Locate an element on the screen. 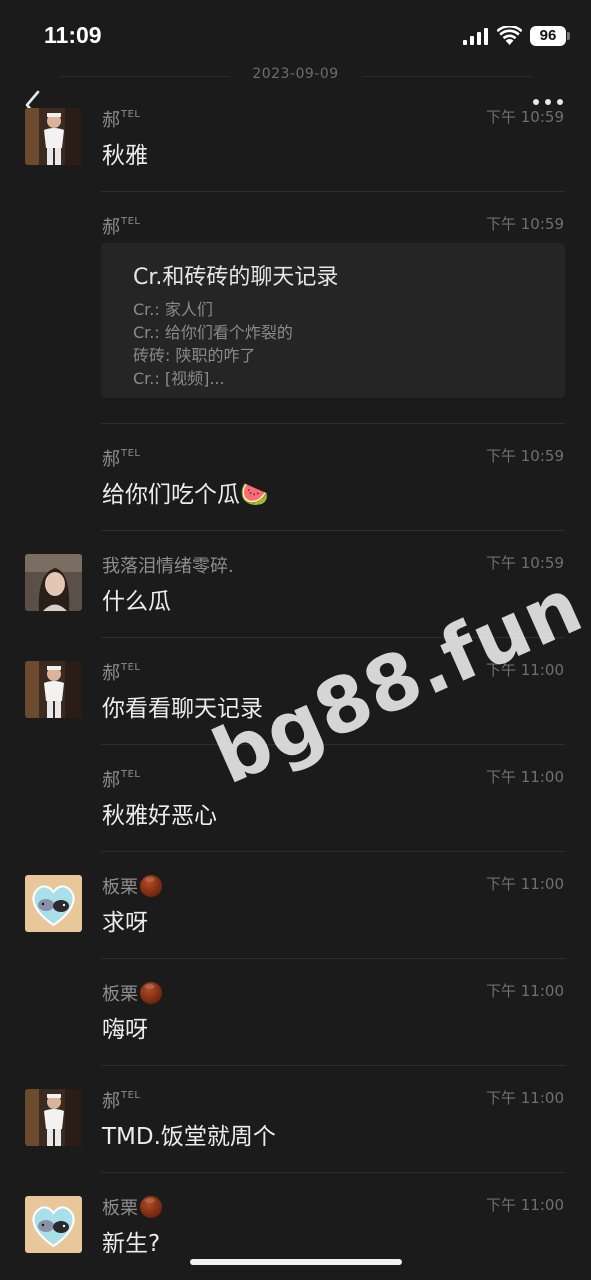  message-text: 秋雅 is located at coordinates (125, 156).